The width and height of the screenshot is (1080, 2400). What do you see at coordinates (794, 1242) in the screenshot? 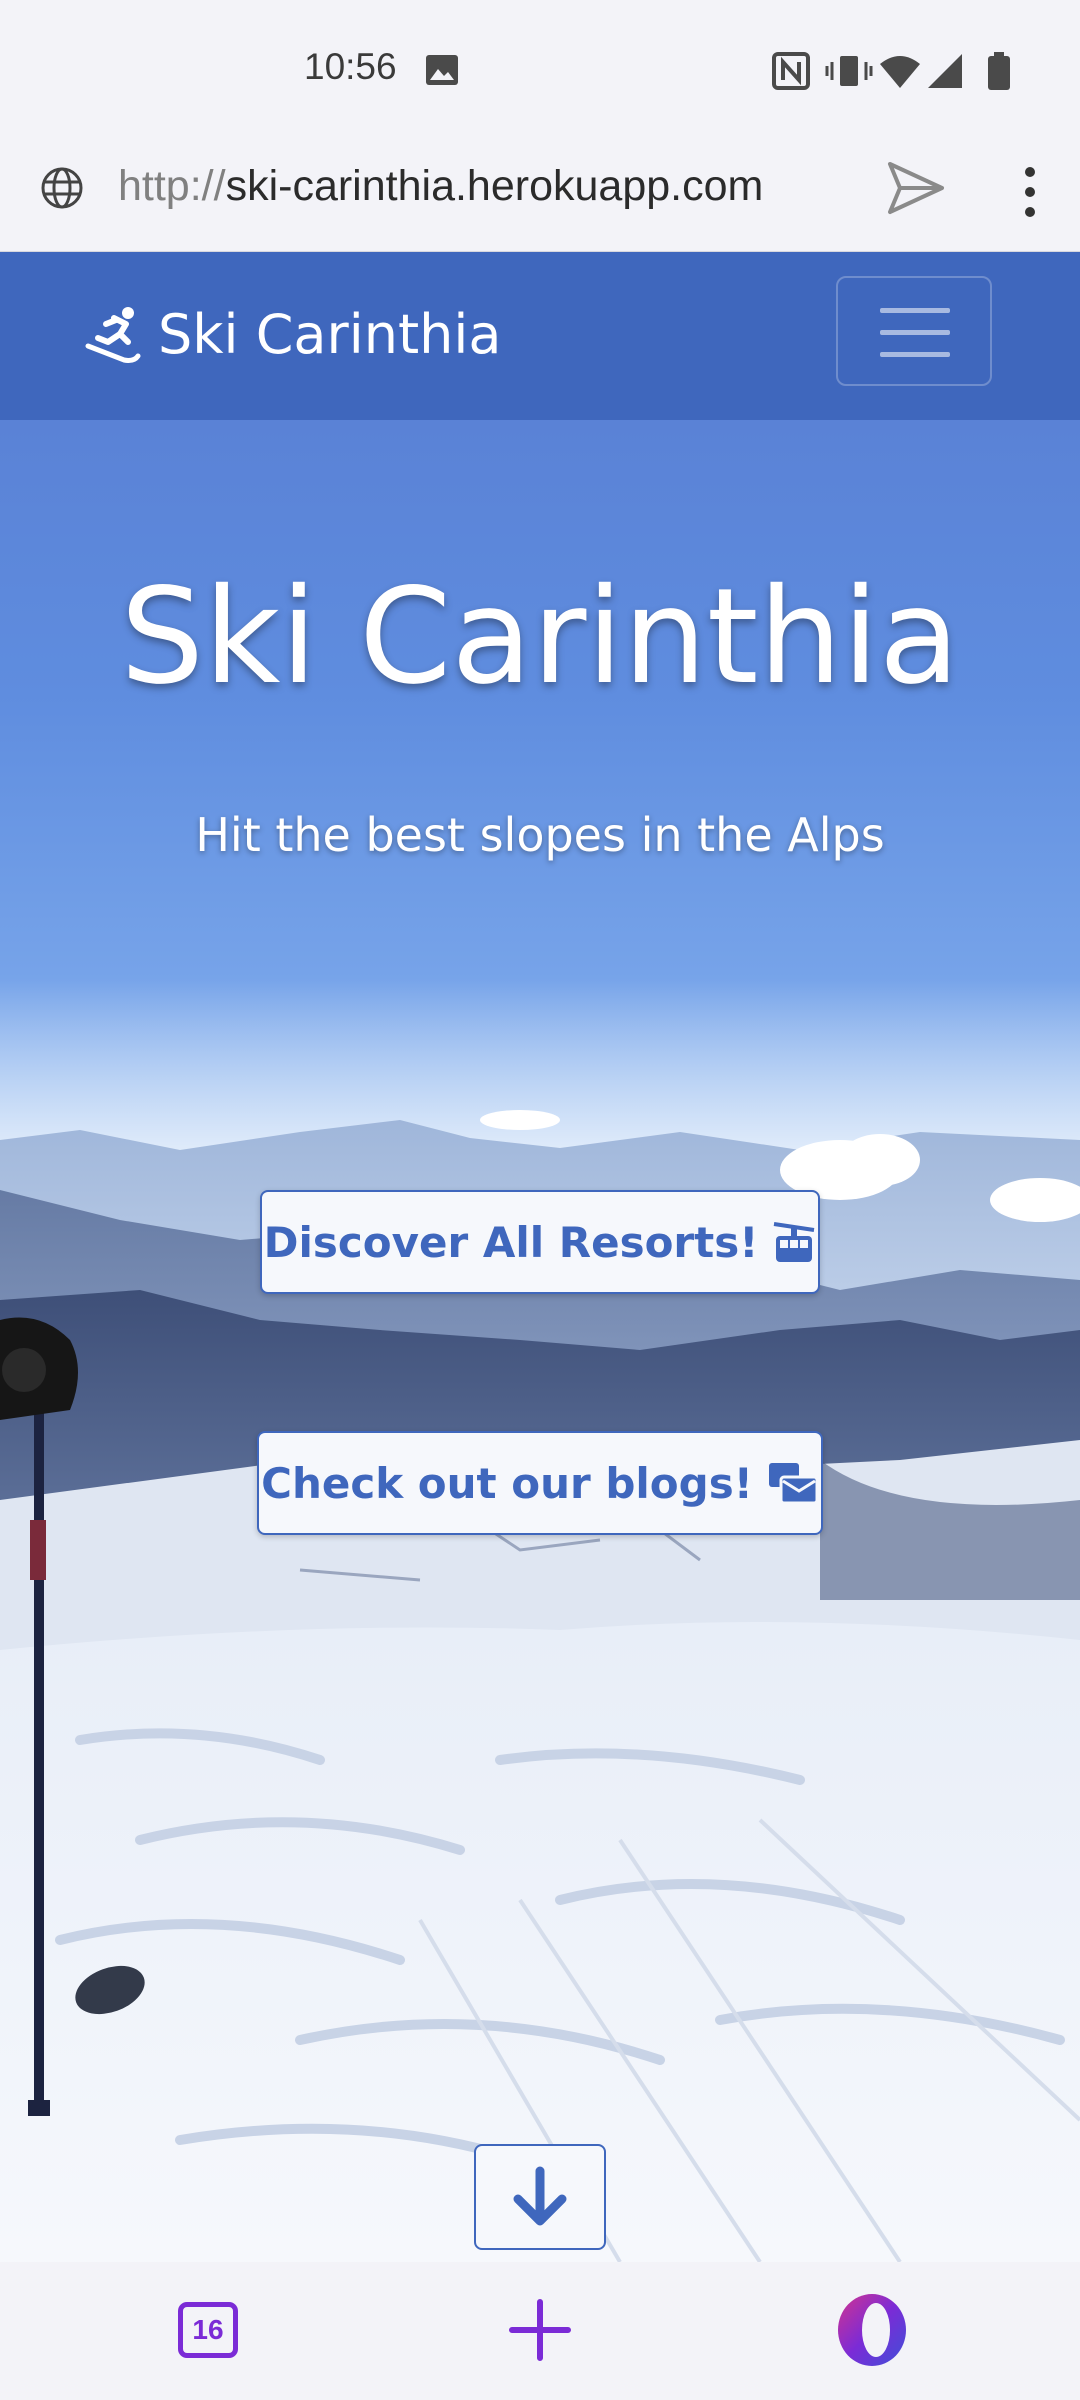
I see `cable-car-icon` at bounding box center [794, 1242].